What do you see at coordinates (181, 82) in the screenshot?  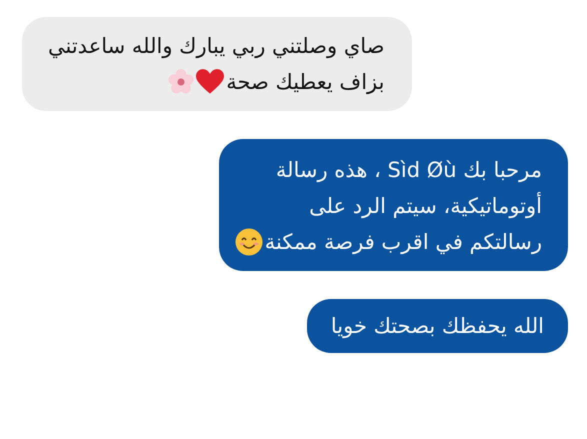 I see `flower-icon` at bounding box center [181, 82].